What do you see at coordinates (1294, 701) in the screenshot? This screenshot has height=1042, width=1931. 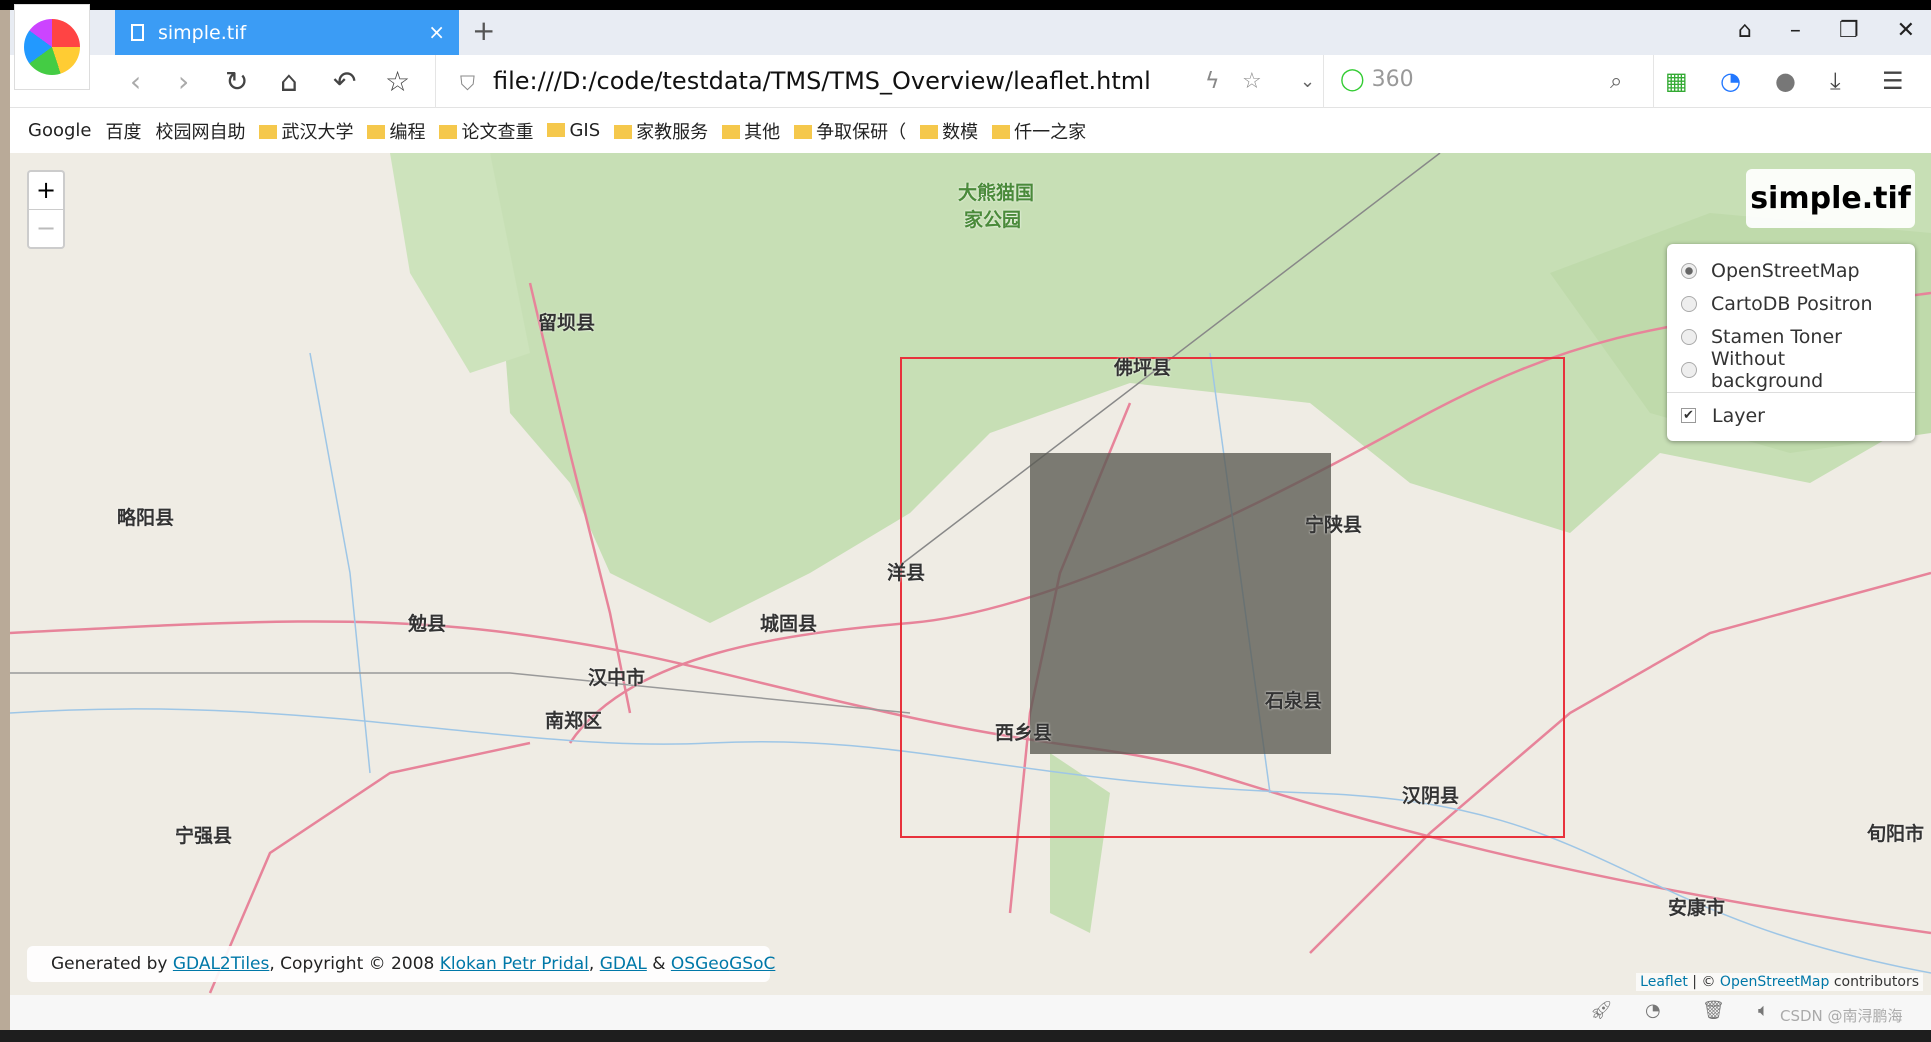 I see `map-place-label: 石泉县` at bounding box center [1294, 701].